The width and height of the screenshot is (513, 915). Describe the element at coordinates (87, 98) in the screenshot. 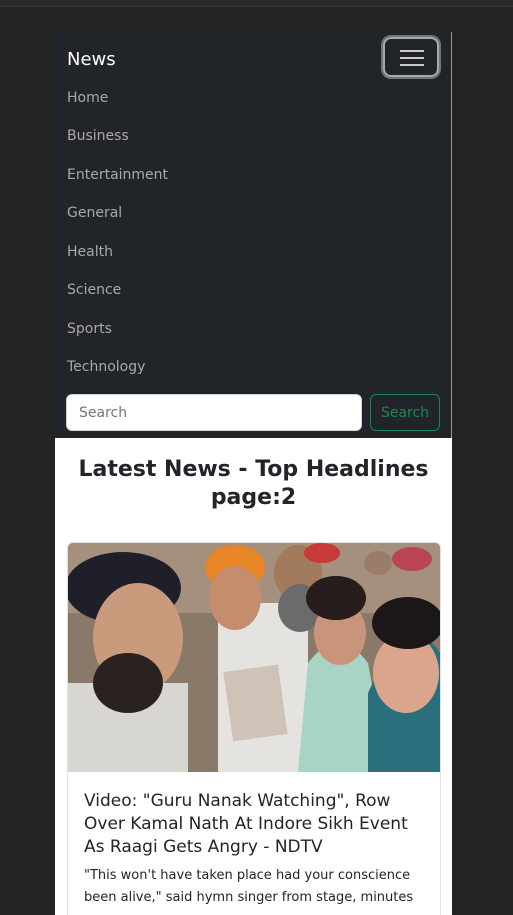

I see `nav-item-home: Home` at that location.